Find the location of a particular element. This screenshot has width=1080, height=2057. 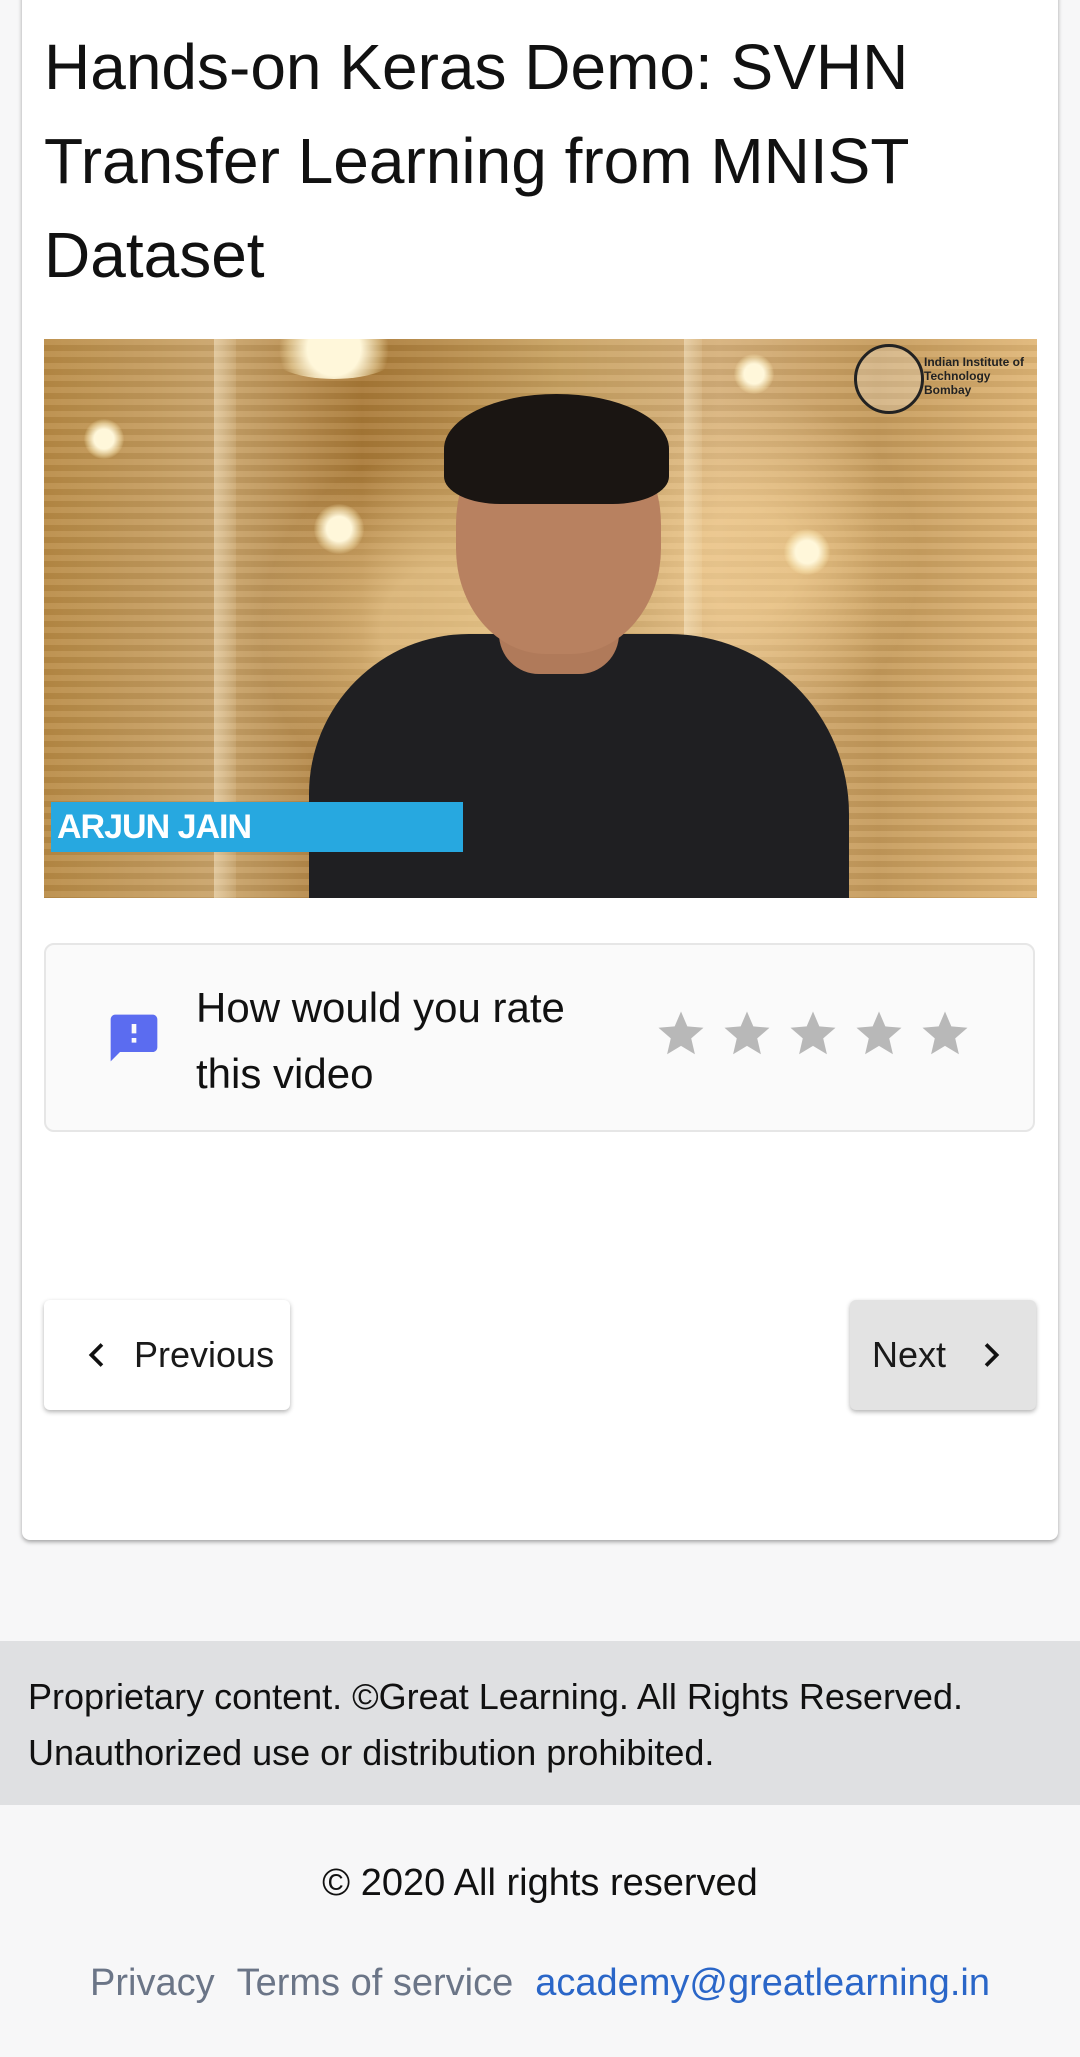

next-button: Next is located at coordinates (943, 1355).